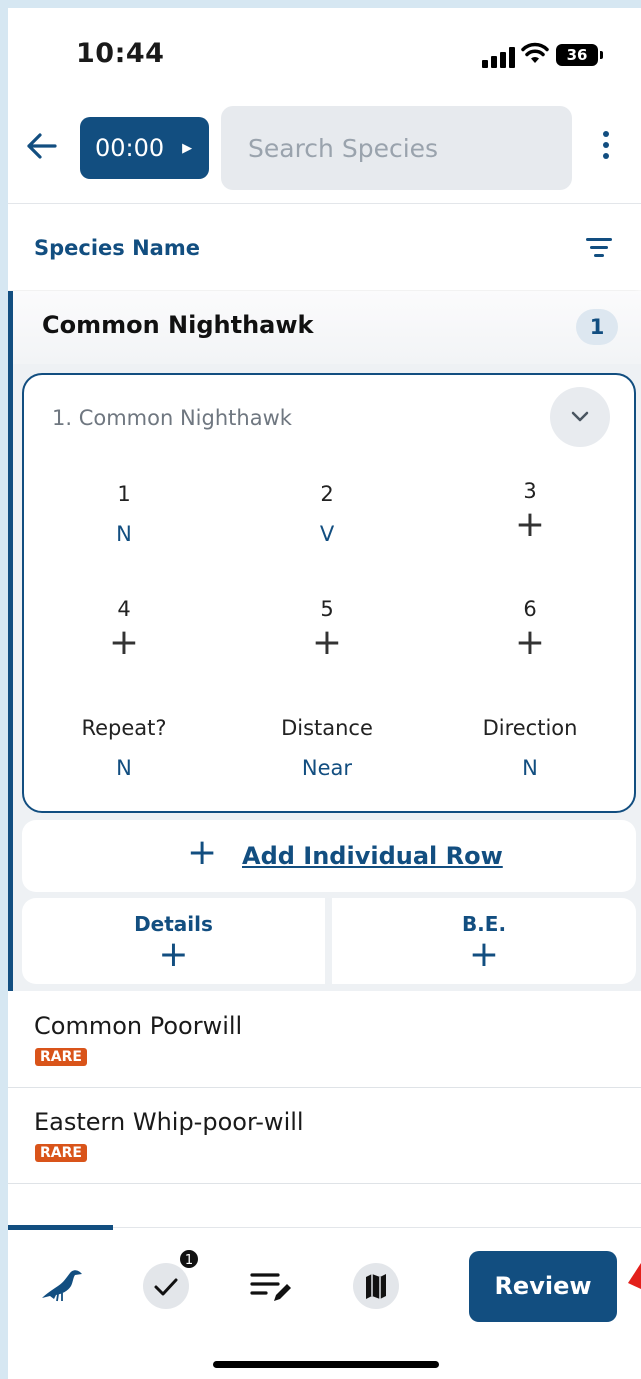 The image size is (641, 1379). I want to click on details-button: Details +, so click(173, 941).